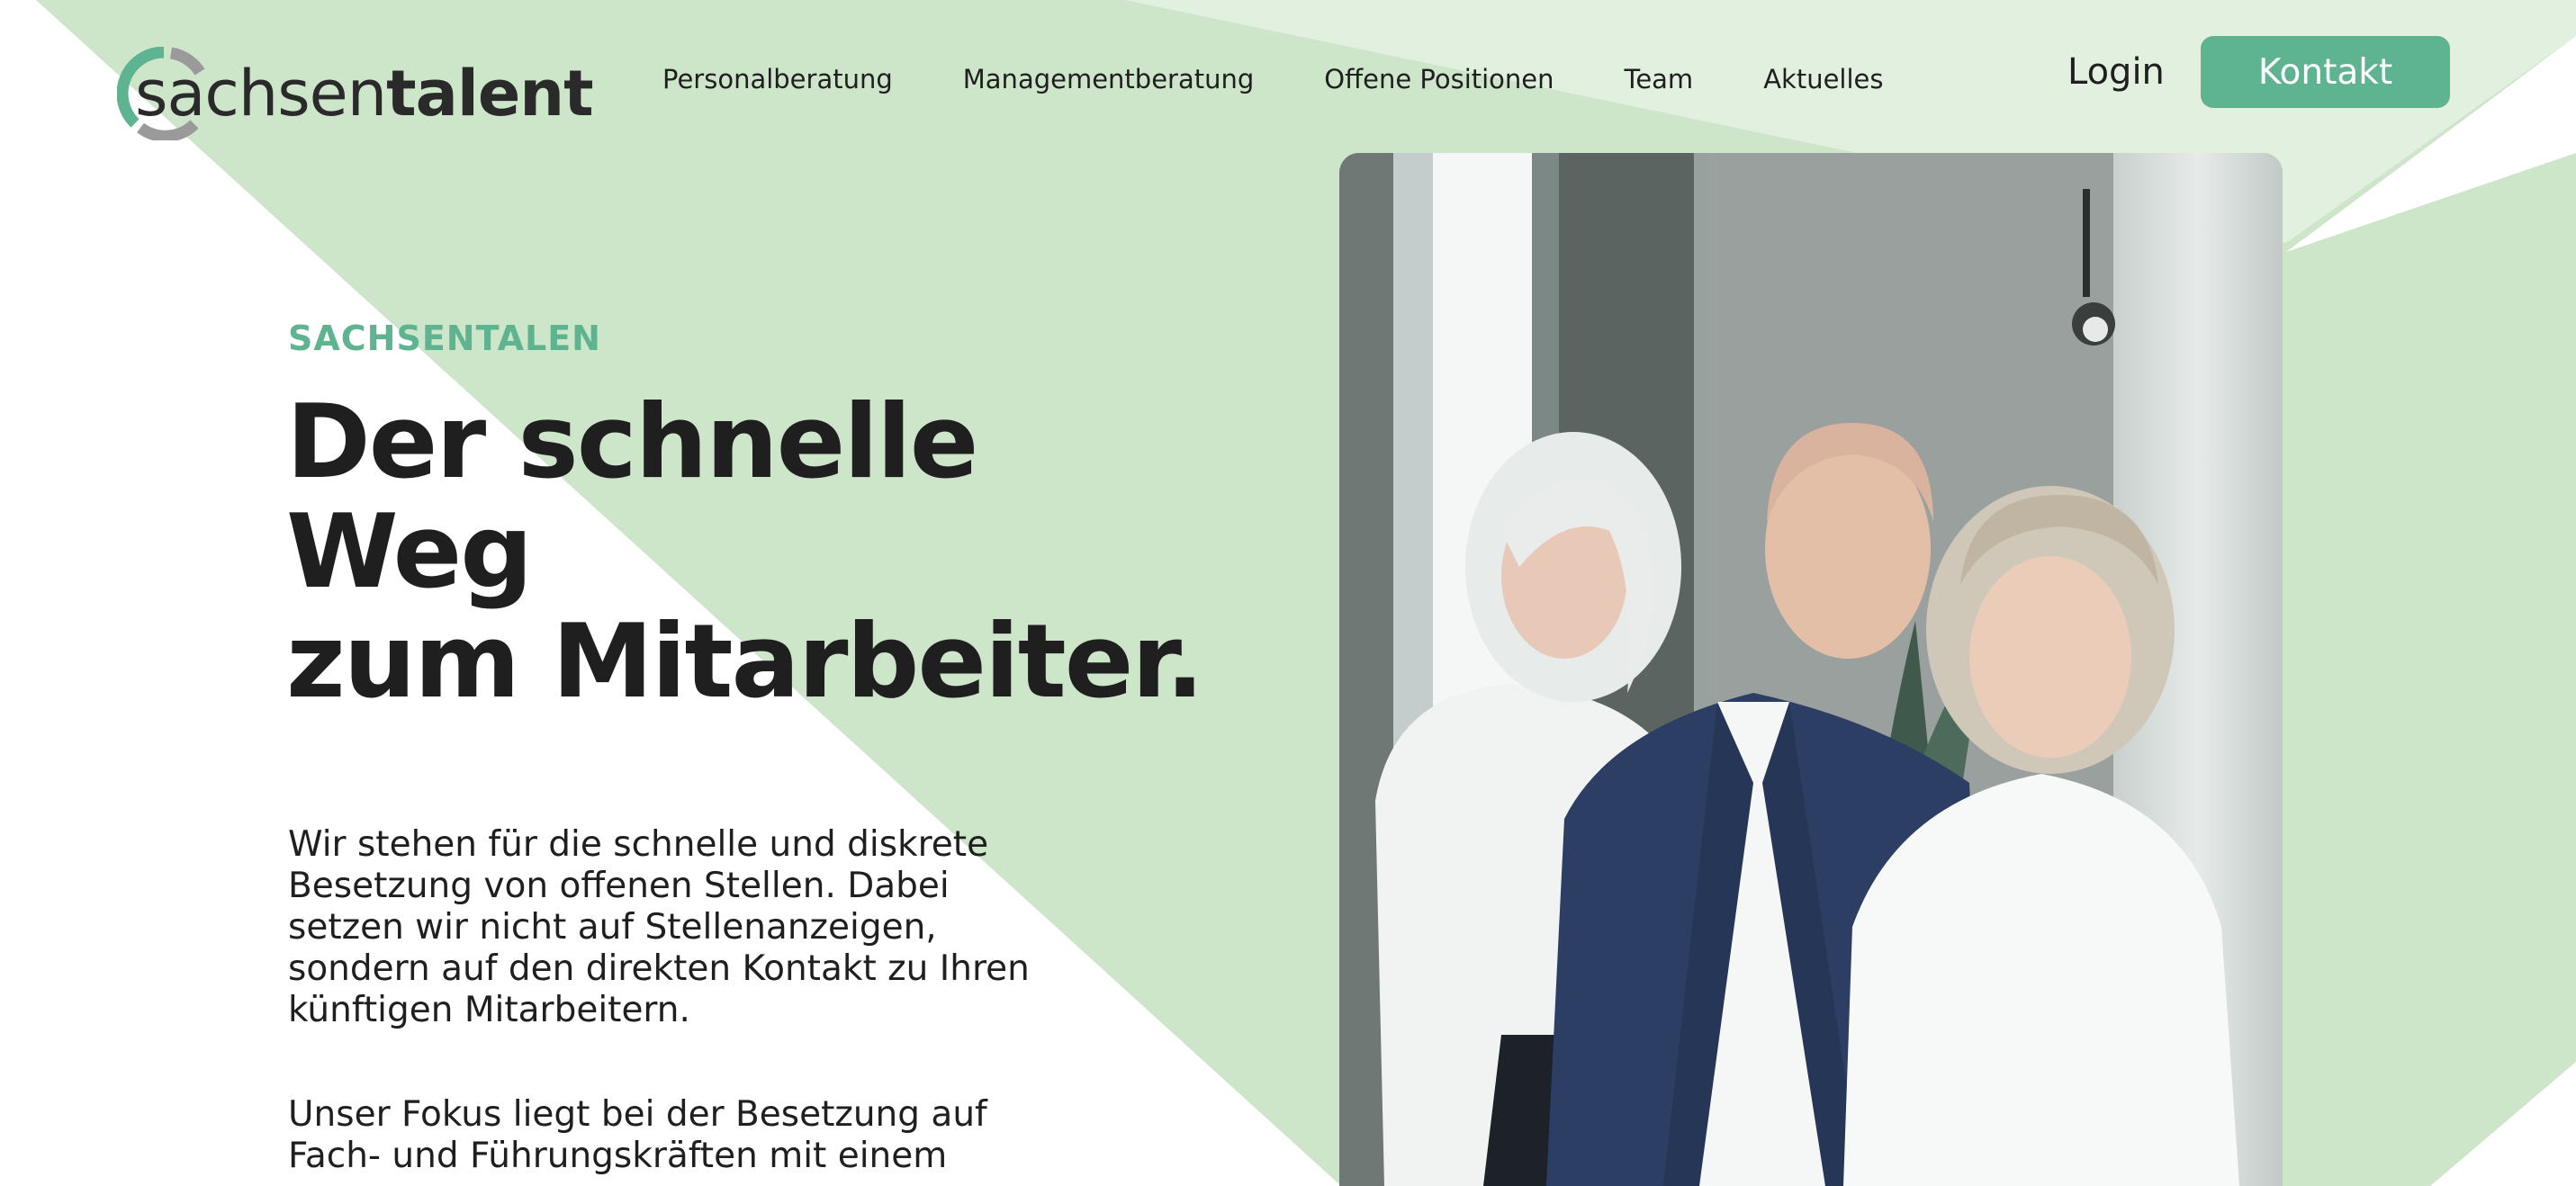 The image size is (2576, 1186). I want to click on nav-item-managementberatung: Managementberatung, so click(1109, 79).